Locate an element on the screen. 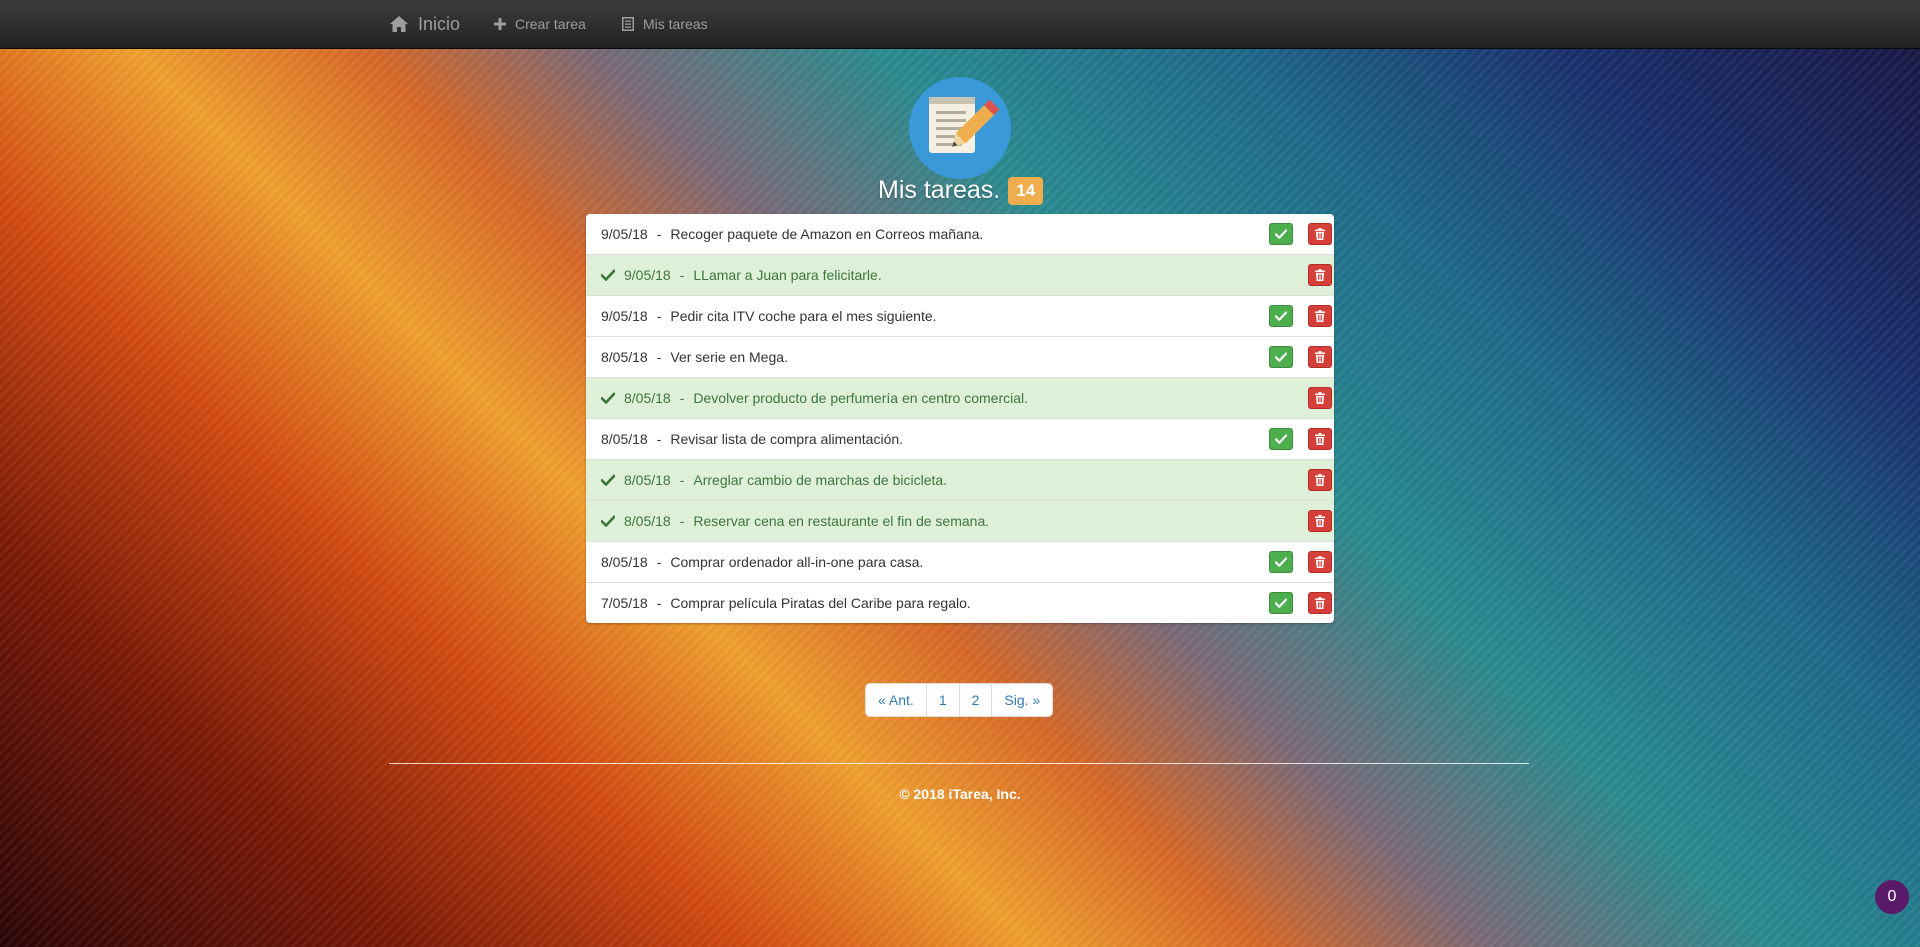  top-navbar: Inicio Crear tarea Mis tareas is located at coordinates (960, 24).